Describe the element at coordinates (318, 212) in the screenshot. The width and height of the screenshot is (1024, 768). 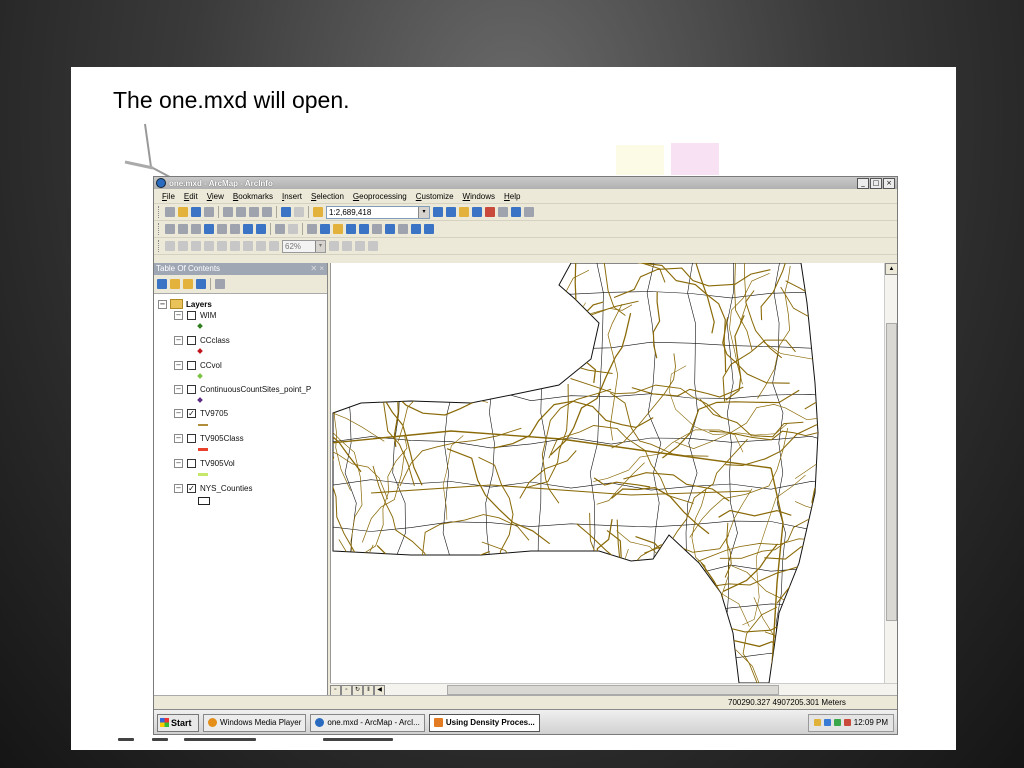
I see `add-data-icon` at that location.